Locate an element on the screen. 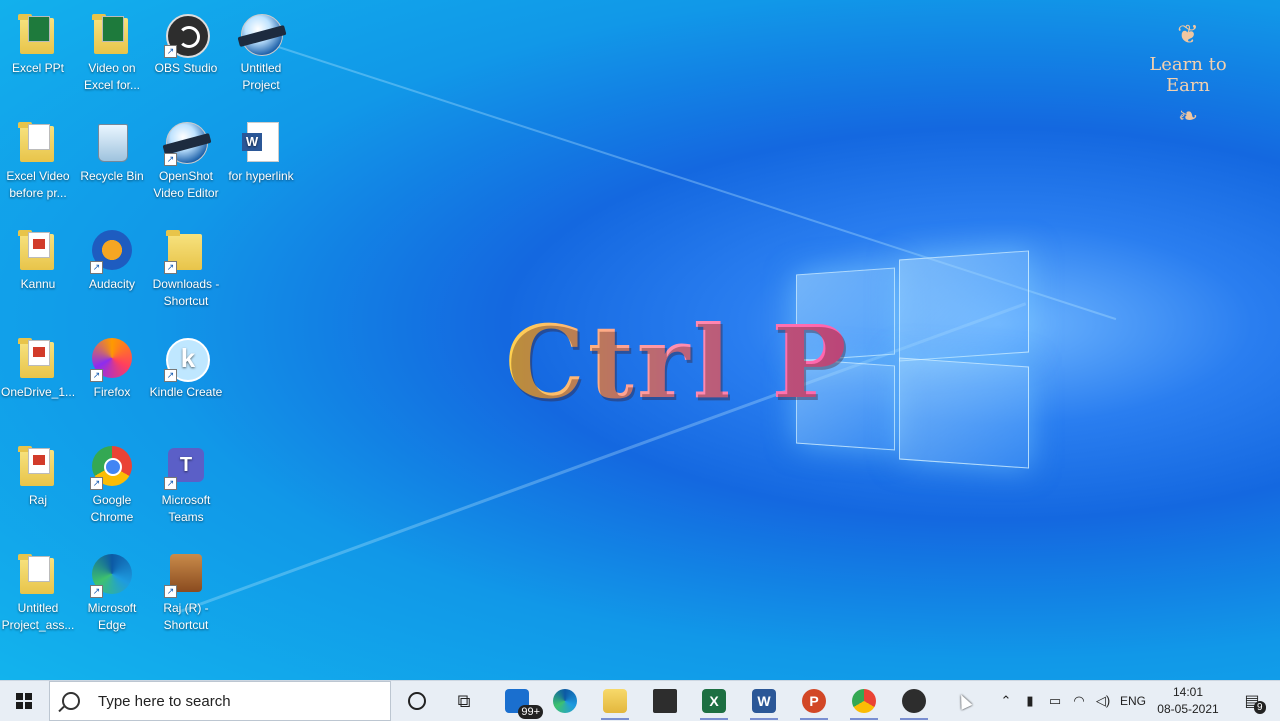 The image size is (1280, 721). powerpoint-icon: P is located at coordinates (814, 701).